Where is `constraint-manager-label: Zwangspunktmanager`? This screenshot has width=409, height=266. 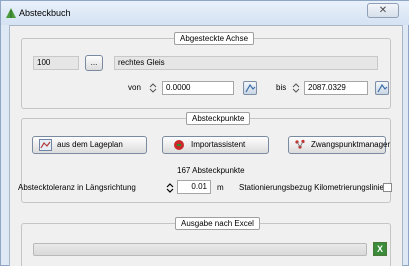
constraint-manager-label: Zwangspunktmanager is located at coordinates (351, 144).